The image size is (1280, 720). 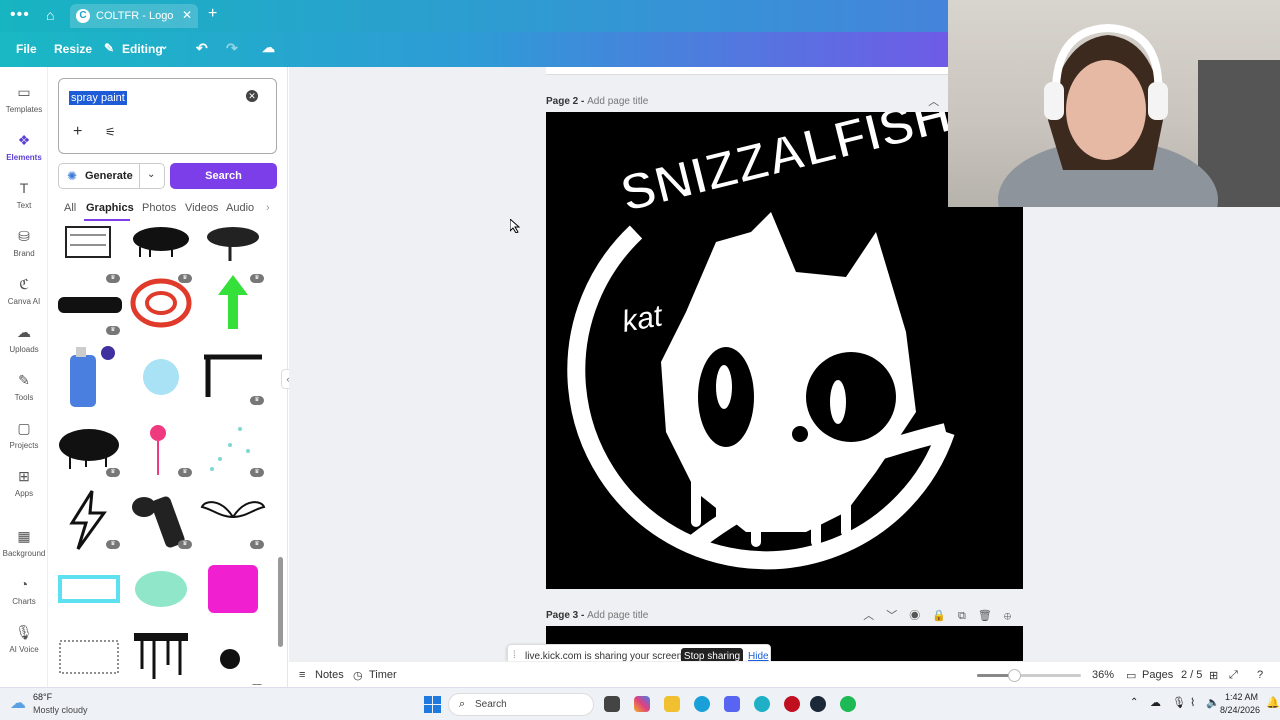 I want to click on zoom-slider, so click(x=1029, y=675).